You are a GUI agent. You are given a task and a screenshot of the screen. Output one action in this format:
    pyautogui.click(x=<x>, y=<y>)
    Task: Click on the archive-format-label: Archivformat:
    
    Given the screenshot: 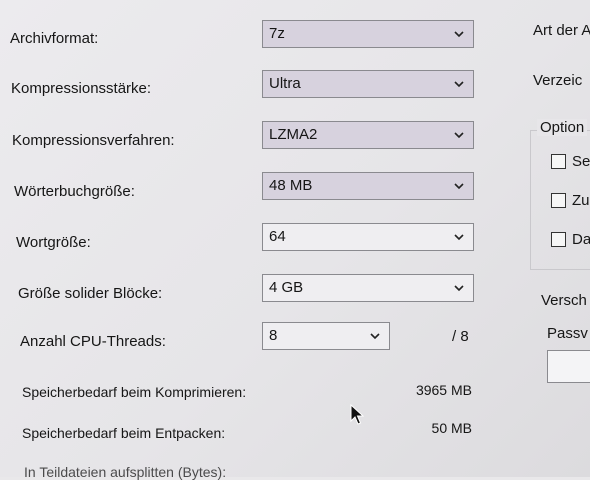 What is the action you would take?
    pyautogui.click(x=54, y=38)
    